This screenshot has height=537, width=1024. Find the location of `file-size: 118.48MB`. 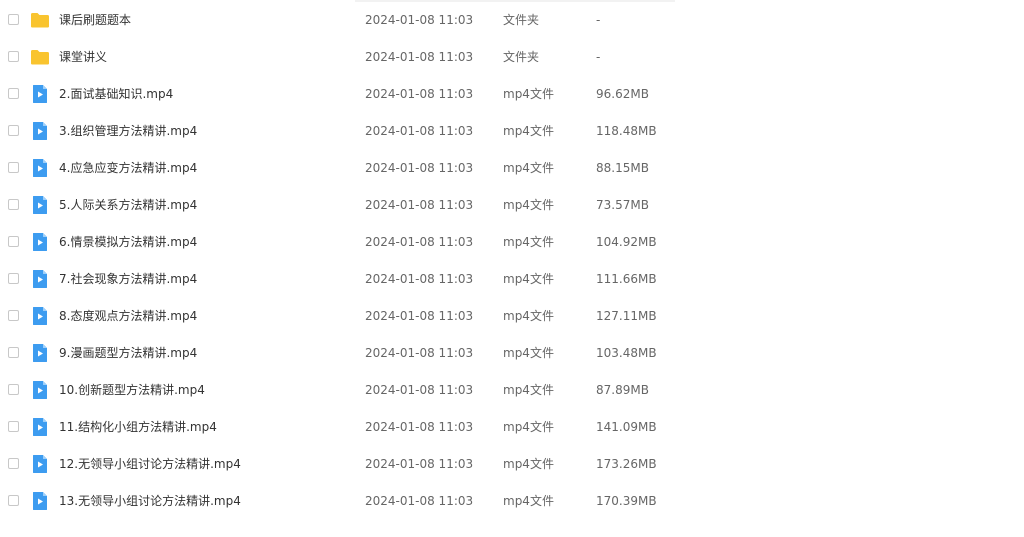

file-size: 118.48MB is located at coordinates (626, 131).